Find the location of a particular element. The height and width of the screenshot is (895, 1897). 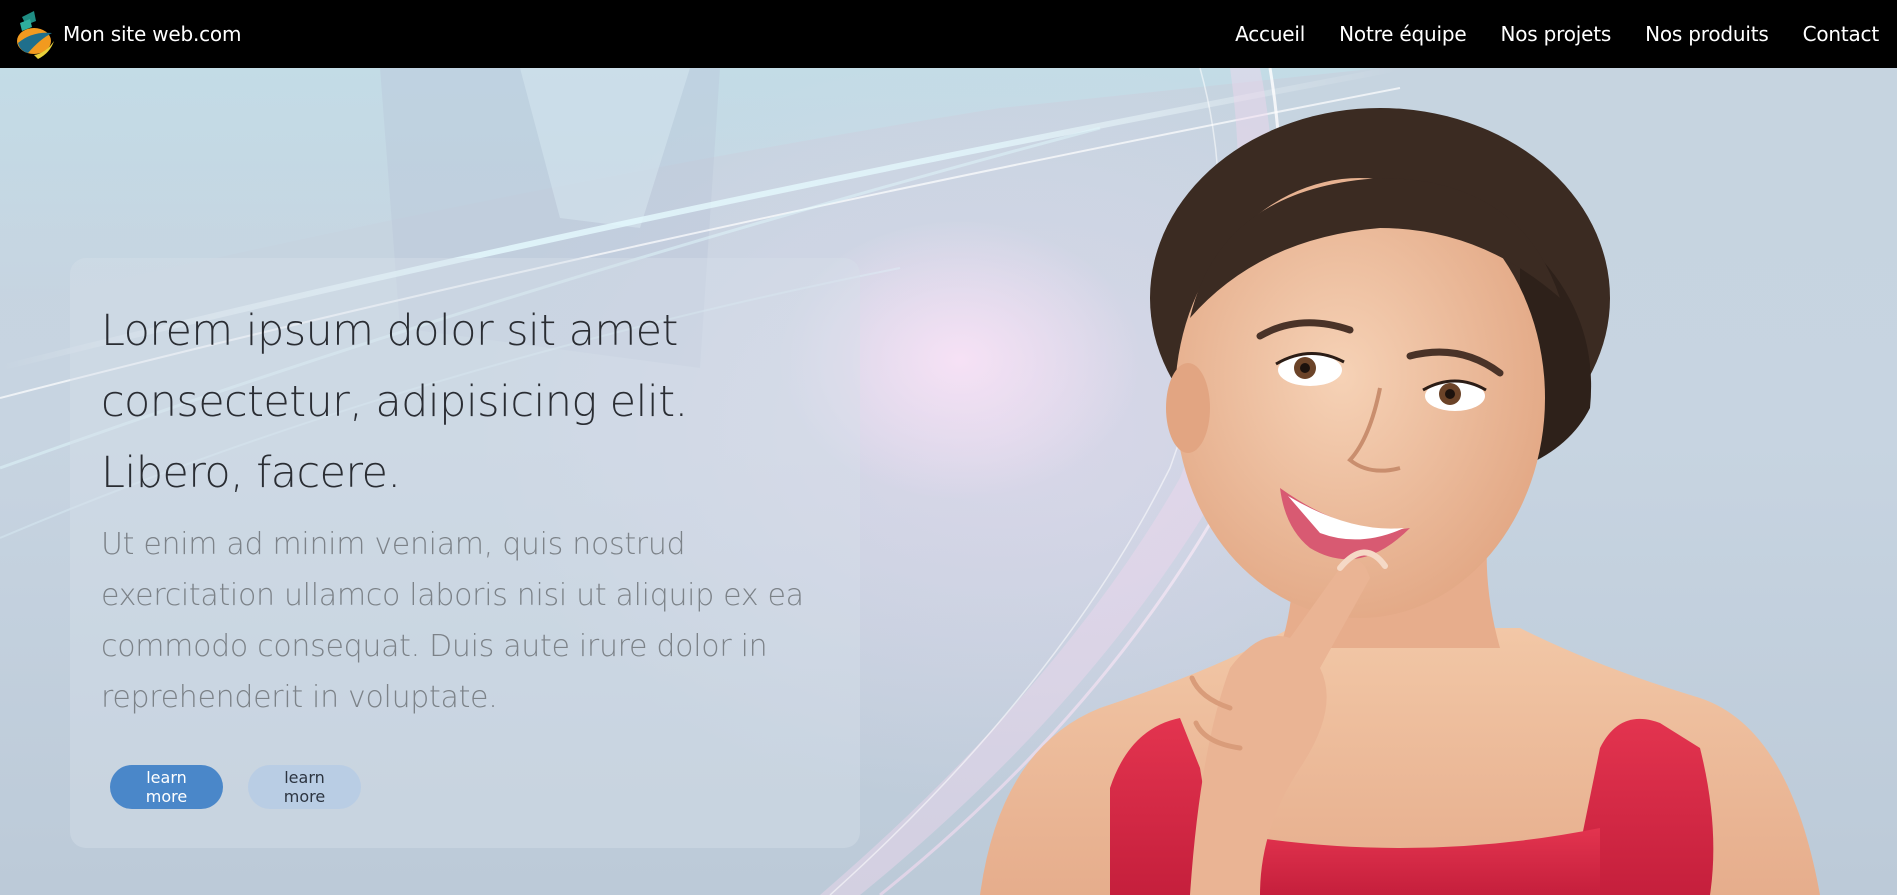

brand-name: Mon site web.com is located at coordinates (152, 34).